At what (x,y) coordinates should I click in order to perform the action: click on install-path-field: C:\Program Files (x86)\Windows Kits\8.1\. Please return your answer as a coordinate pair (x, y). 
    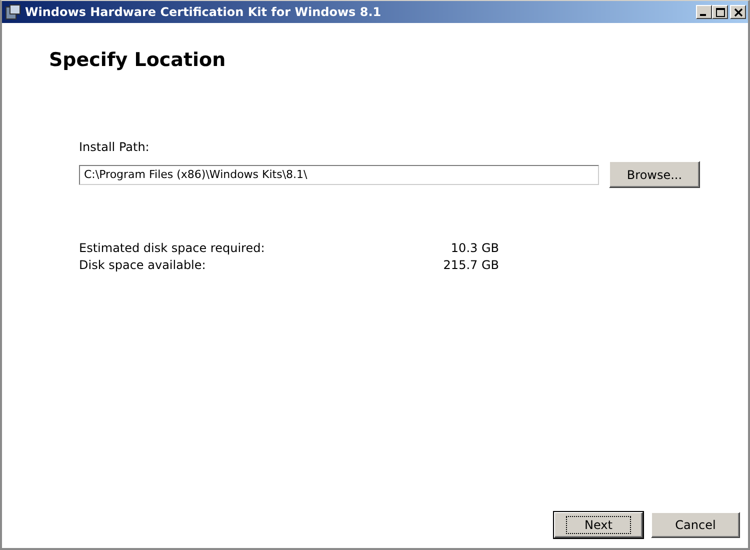
    Looking at the image, I should click on (339, 174).